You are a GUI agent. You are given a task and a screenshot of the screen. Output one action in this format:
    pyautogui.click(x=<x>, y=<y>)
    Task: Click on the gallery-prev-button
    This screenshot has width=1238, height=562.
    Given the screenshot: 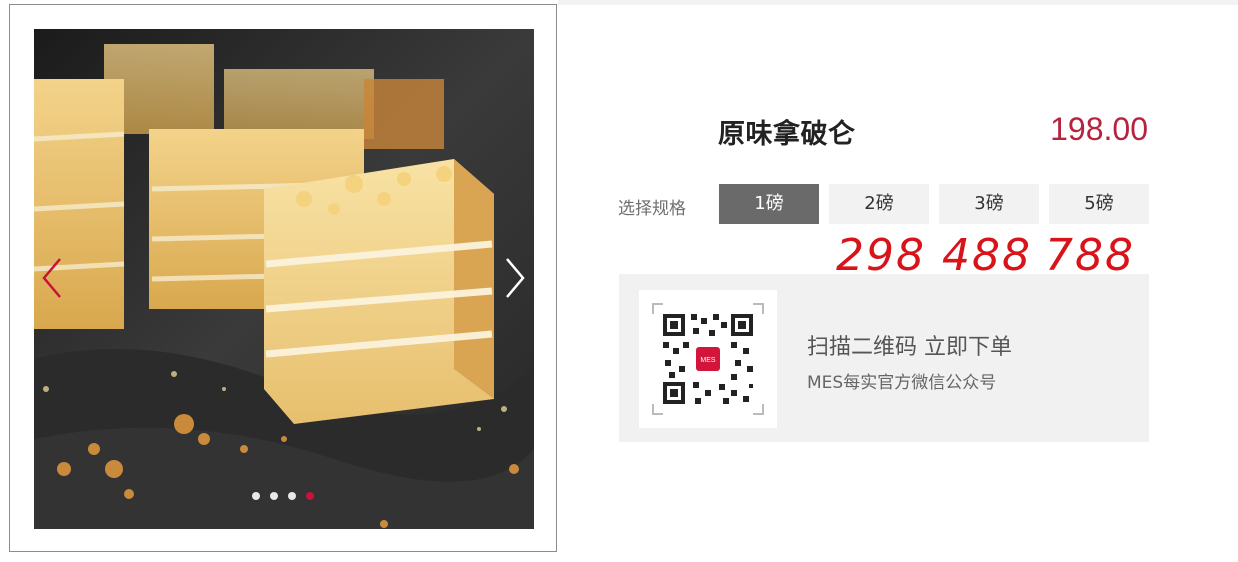 What is the action you would take?
    pyautogui.click(x=53, y=278)
    